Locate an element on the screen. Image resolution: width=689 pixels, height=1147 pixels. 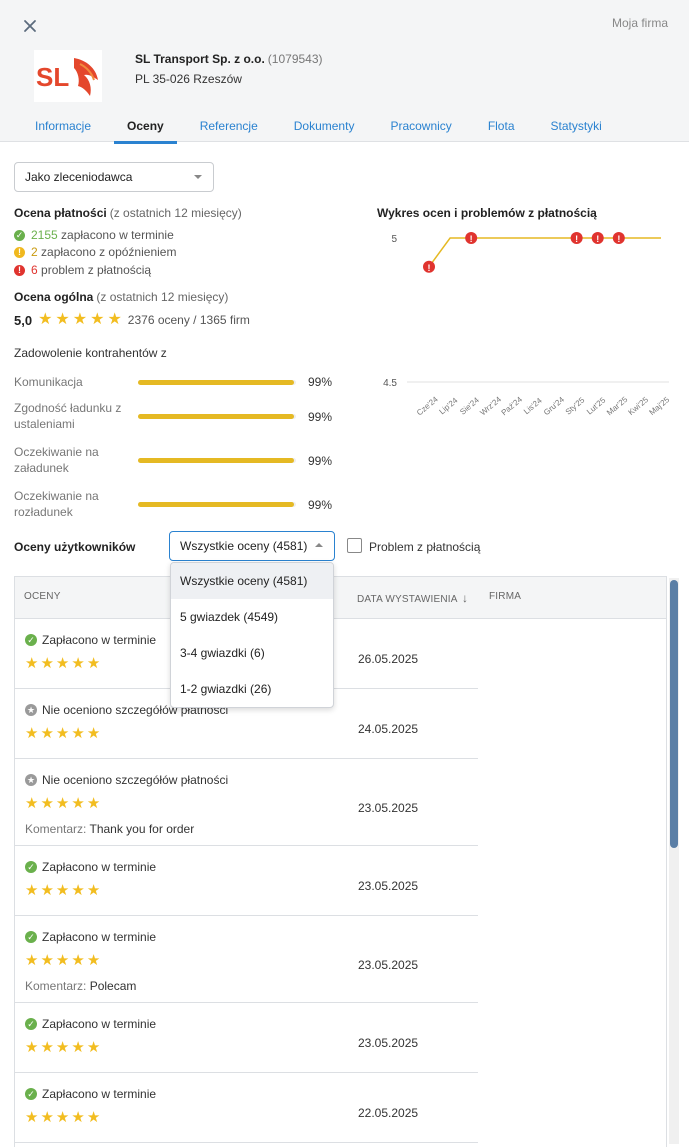
warning-circle-icon: ! is located at coordinates (19, 252).